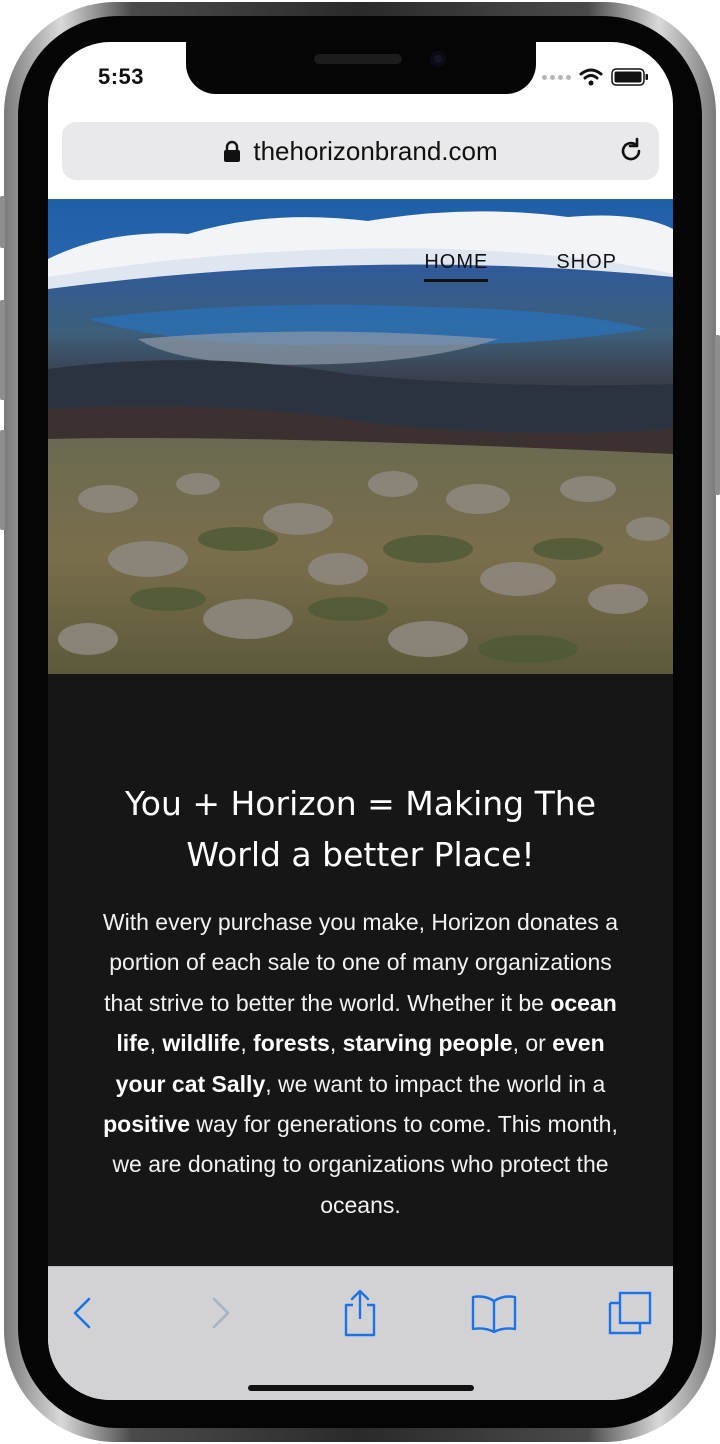 The image size is (720, 1444). What do you see at coordinates (147, 1124) in the screenshot?
I see `body-bold-positive: positive` at bounding box center [147, 1124].